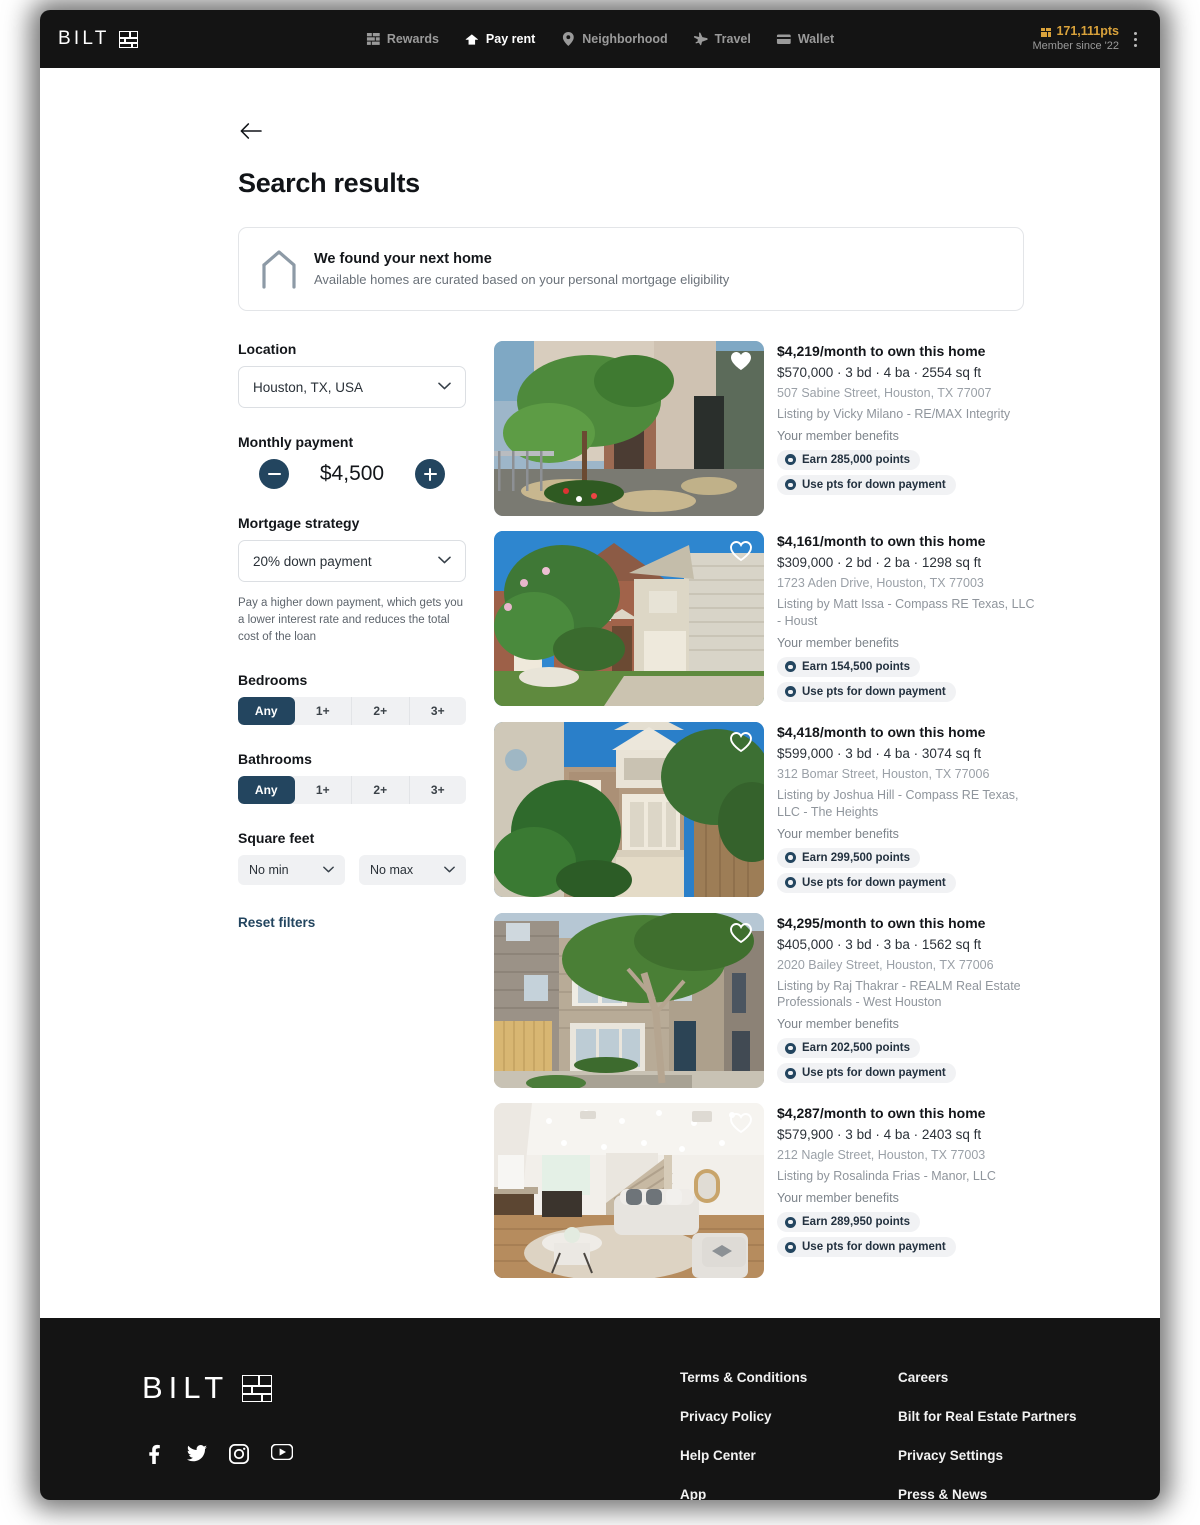 The height and width of the screenshot is (1525, 1200). Describe the element at coordinates (266, 790) in the screenshot. I see `bathrooms-option-any: Any` at that location.